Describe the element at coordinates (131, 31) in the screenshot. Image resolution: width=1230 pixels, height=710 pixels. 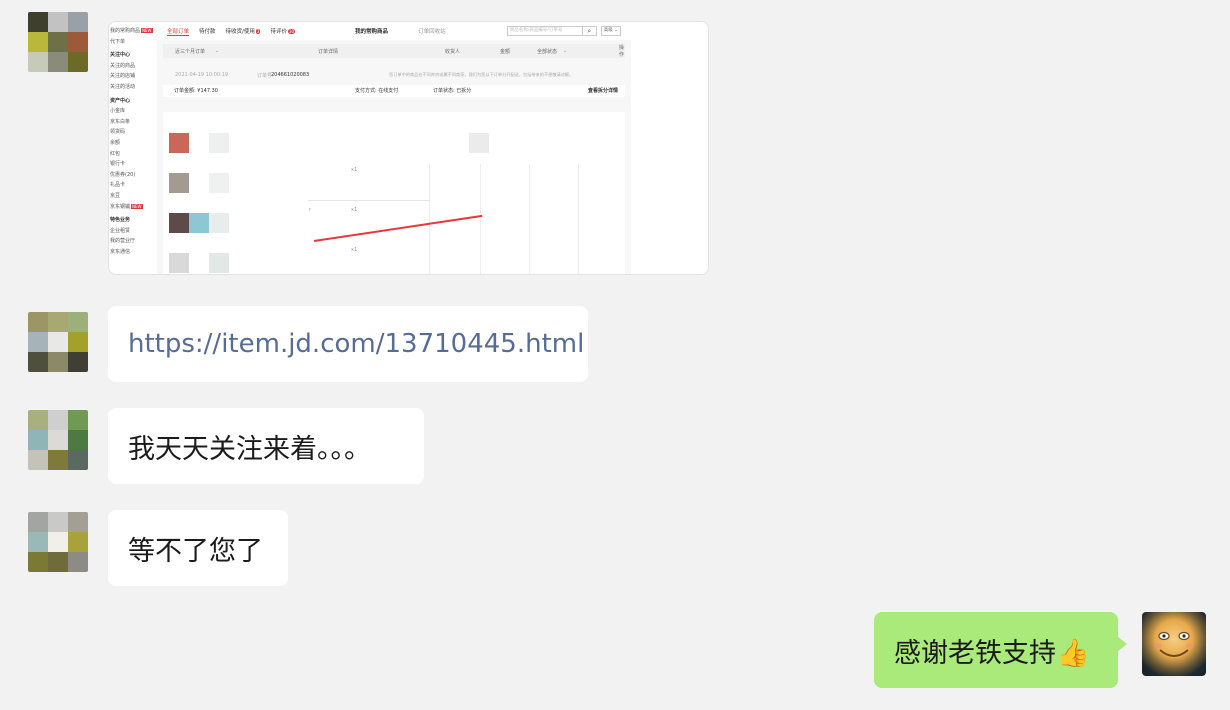
I see `sidebar-item: 我的常购商品 NEW` at that location.